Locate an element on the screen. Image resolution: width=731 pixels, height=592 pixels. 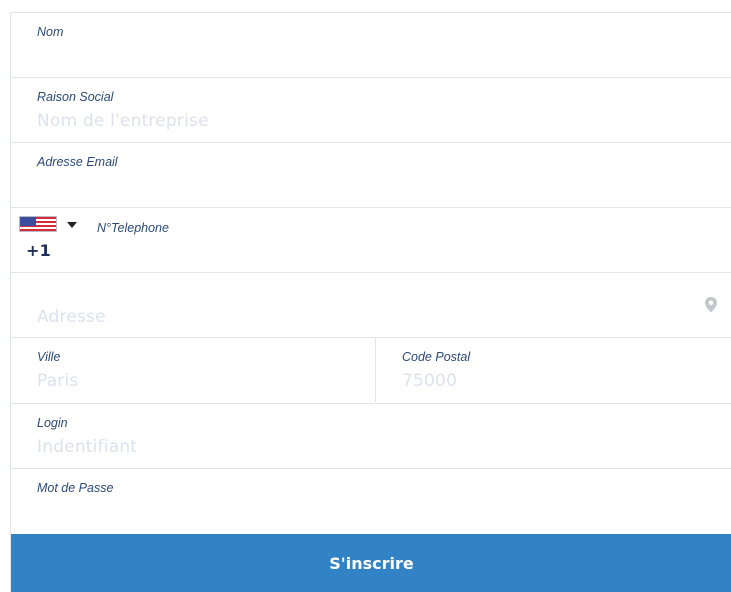
mot-de-passe-field: Mot de Passe is located at coordinates (371, 500).